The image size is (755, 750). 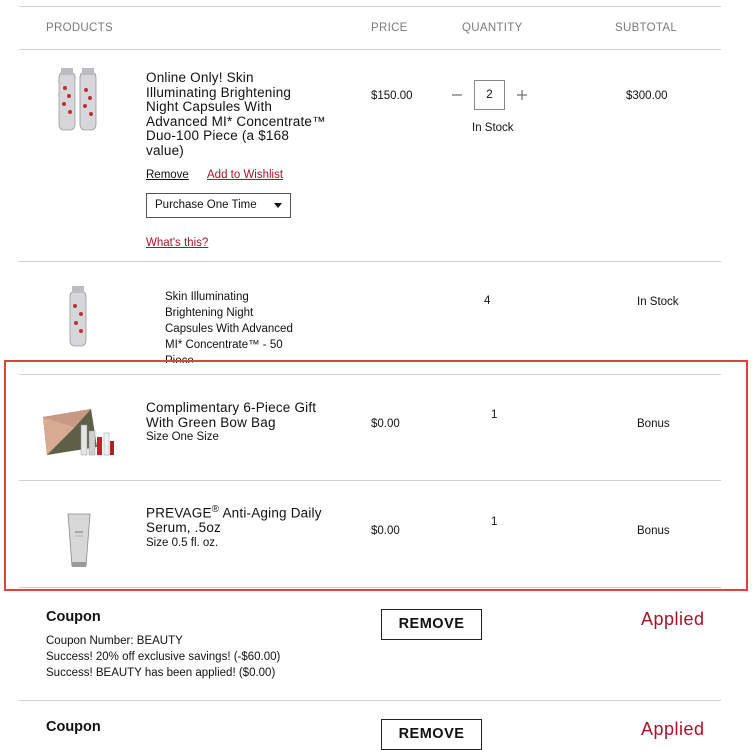 I want to click on coupon-divider, so click(x=370, y=700).